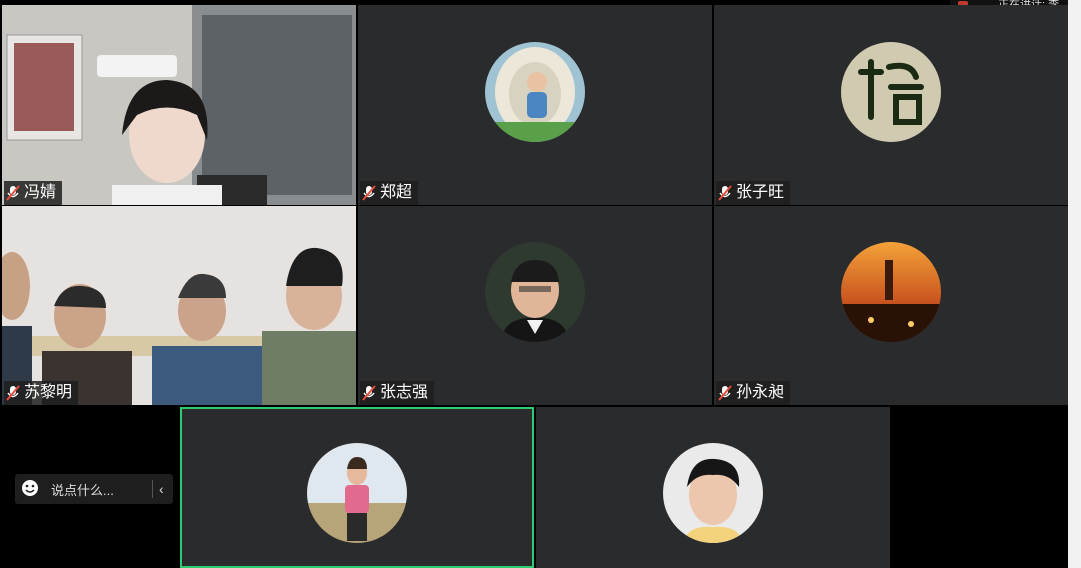 Image resolution: width=1081 pixels, height=568 pixels. I want to click on participant-name: 苏黎明, so click(48, 392).